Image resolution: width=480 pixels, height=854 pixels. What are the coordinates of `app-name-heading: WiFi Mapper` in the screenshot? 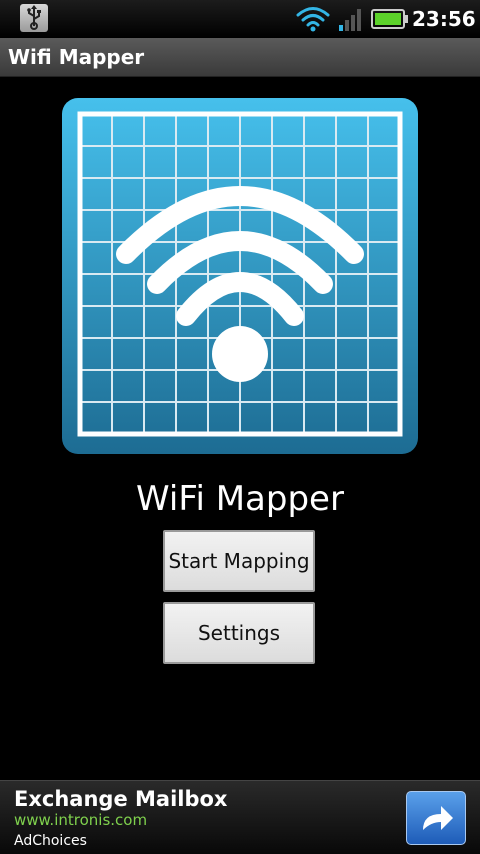 It's located at (240, 499).